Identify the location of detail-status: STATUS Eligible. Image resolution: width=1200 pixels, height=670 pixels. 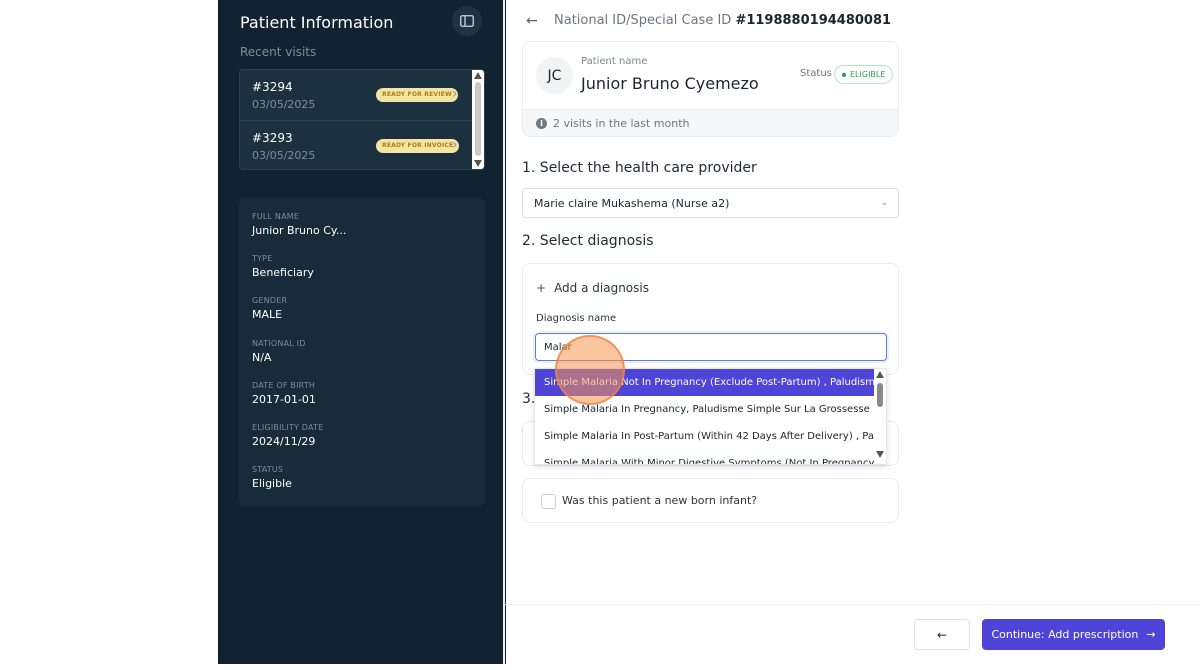
(272, 477).